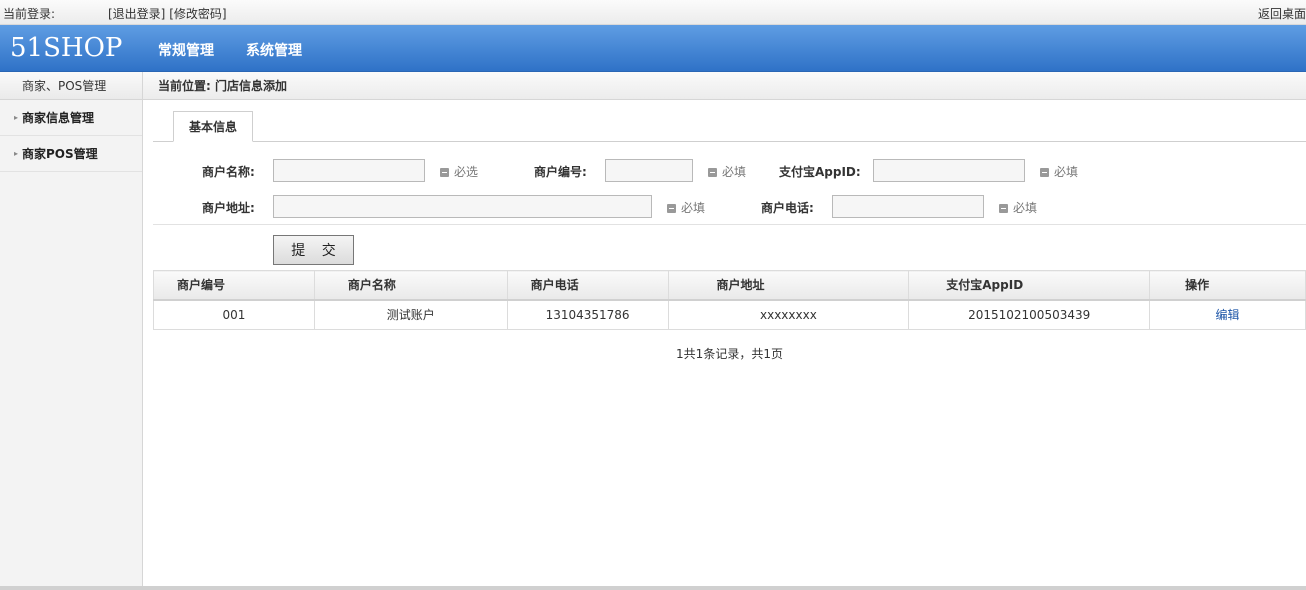  Describe the element at coordinates (410, 314) in the screenshot. I see `cell-name: 测试账户` at that location.